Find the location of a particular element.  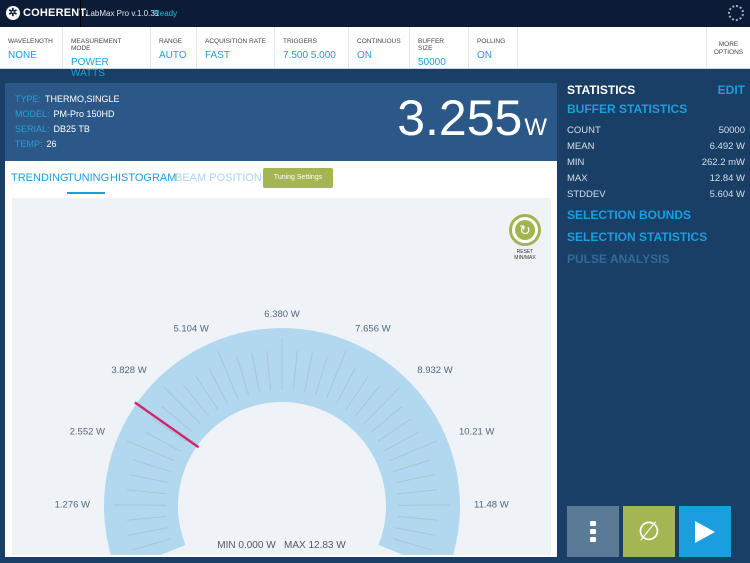

setting-polling: POLLING ON is located at coordinates (493, 47).